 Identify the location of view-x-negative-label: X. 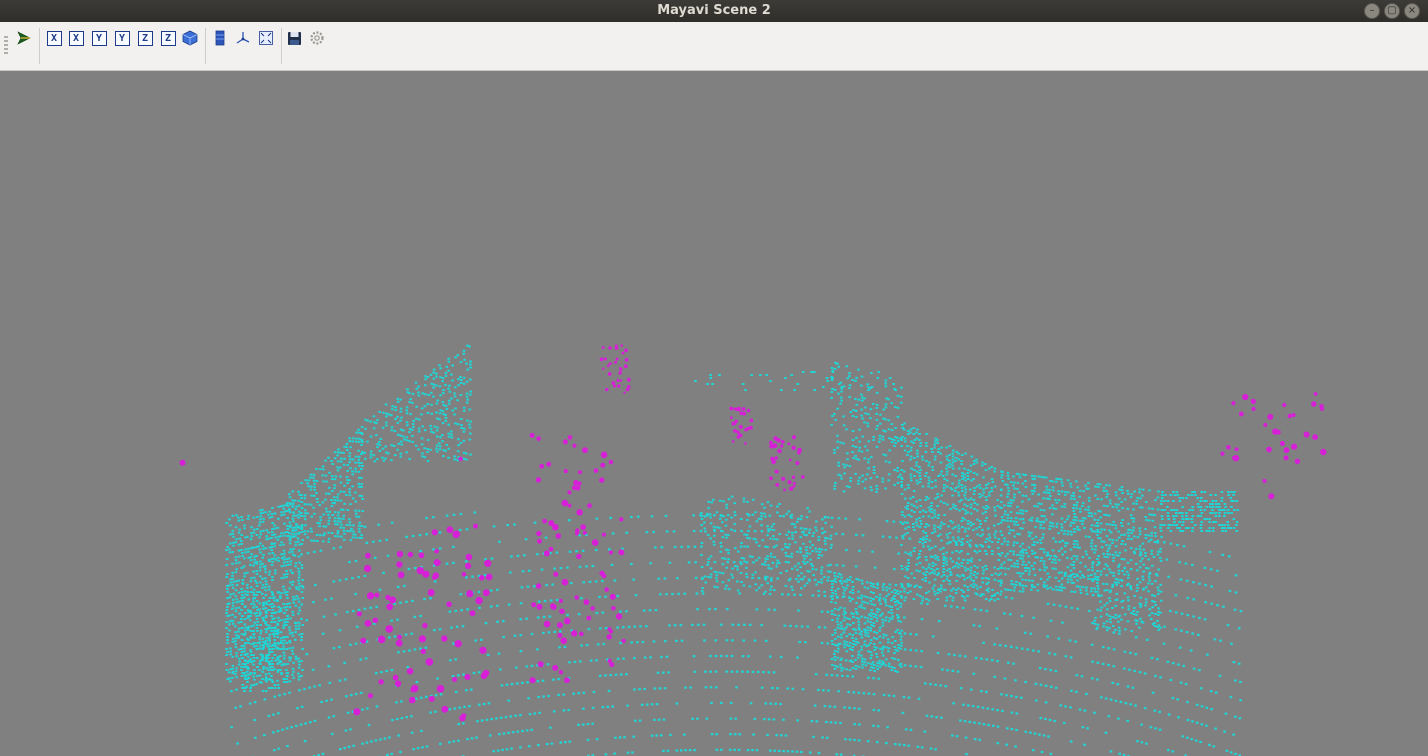
(76, 38).